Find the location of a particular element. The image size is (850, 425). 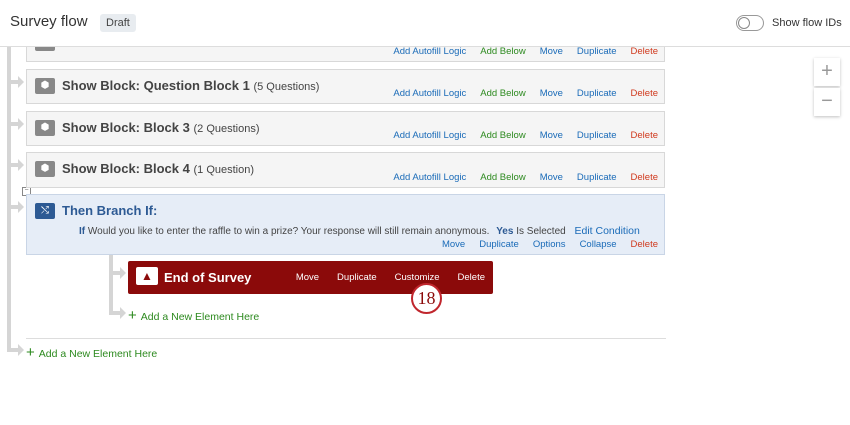

show-flow-ids-label: Show flow IDs is located at coordinates (807, 23).